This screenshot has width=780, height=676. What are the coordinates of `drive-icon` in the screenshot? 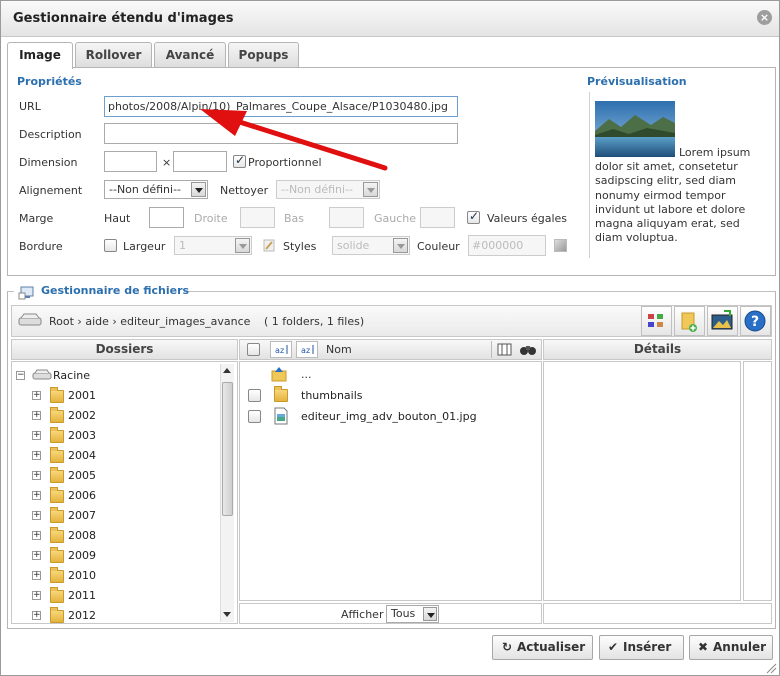 It's located at (30, 320).